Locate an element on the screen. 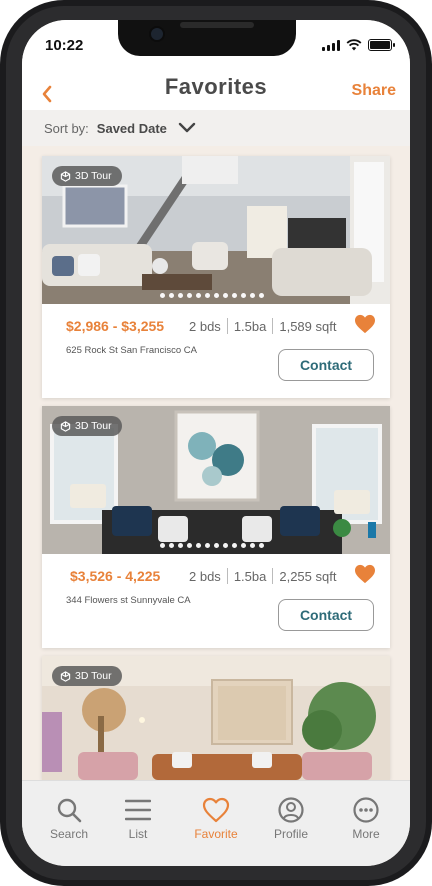 The image size is (432, 886). listing-sqft: 1,589 sqft is located at coordinates (308, 326).